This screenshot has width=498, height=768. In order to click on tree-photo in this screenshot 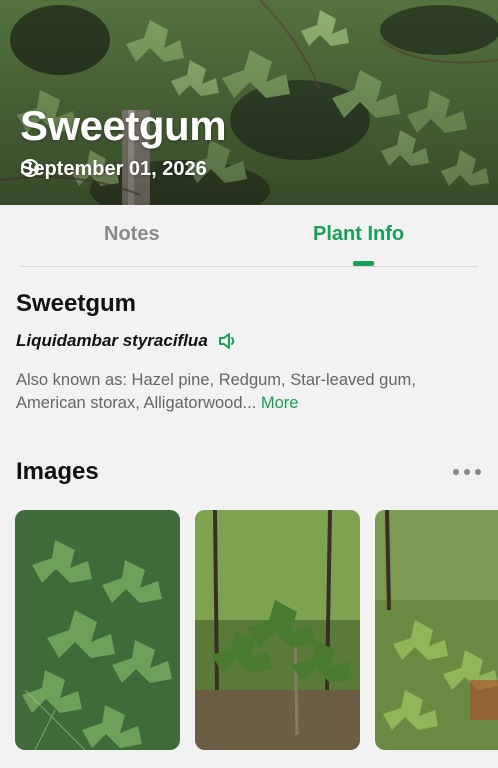, I will do `click(277, 630)`.